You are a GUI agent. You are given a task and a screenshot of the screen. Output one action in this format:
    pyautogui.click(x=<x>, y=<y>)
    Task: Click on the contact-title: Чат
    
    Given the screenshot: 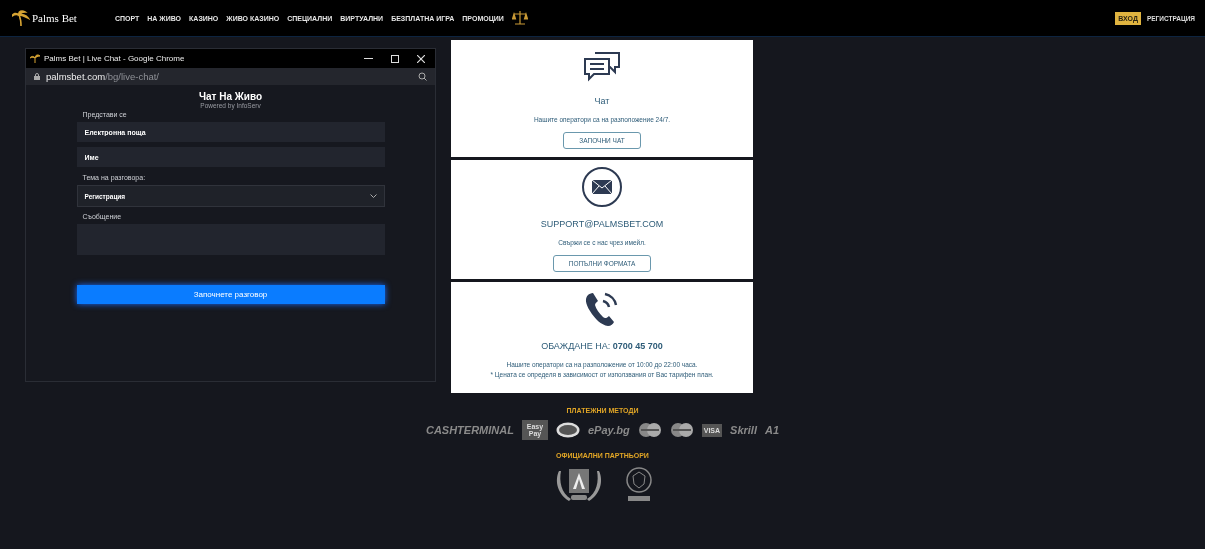 What is the action you would take?
    pyautogui.click(x=602, y=101)
    